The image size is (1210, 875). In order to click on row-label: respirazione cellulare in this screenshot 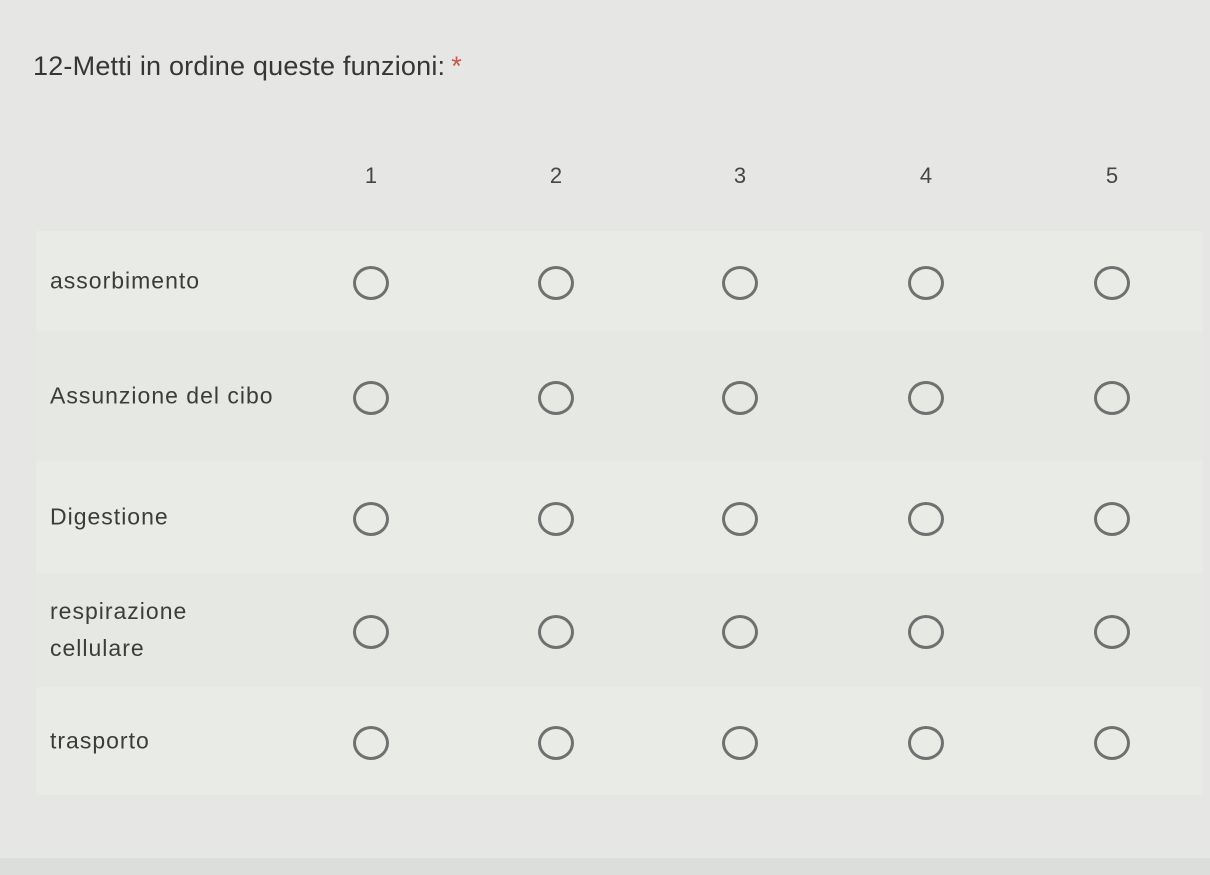, I will do `click(119, 629)`.